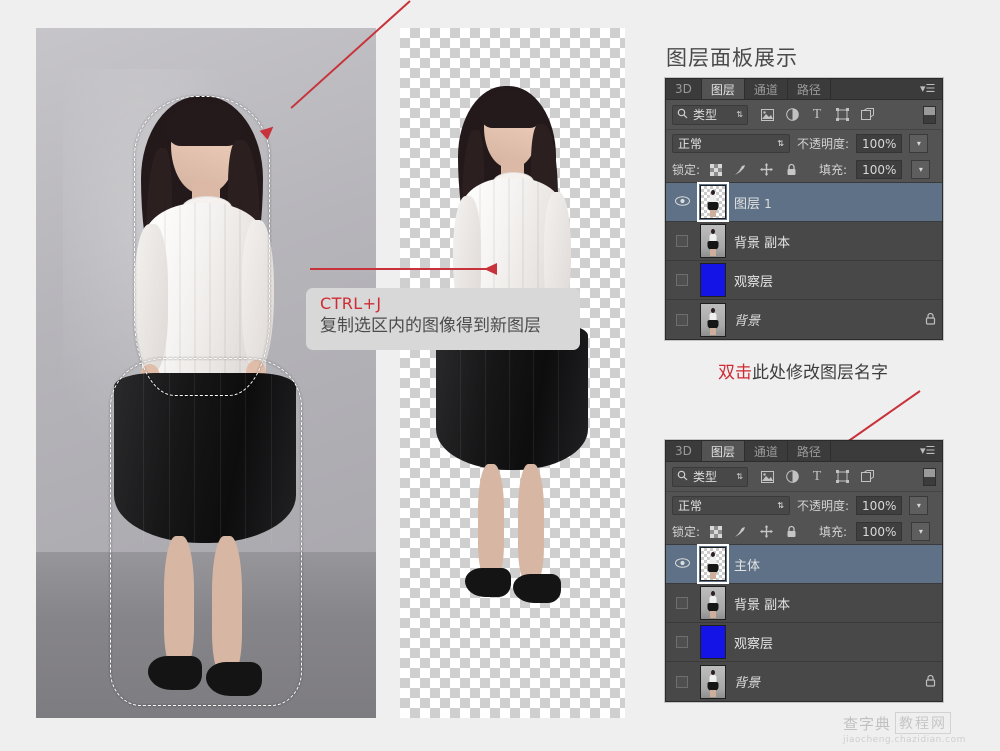  I want to click on table-row: 主体, so click(804, 564).